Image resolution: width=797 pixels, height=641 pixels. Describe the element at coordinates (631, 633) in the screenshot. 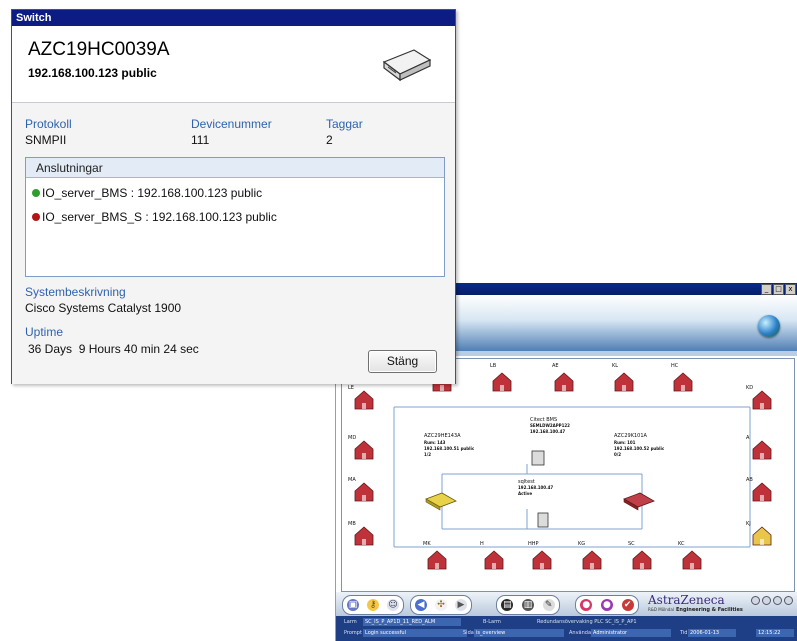

I see `user-field: Administrator` at that location.